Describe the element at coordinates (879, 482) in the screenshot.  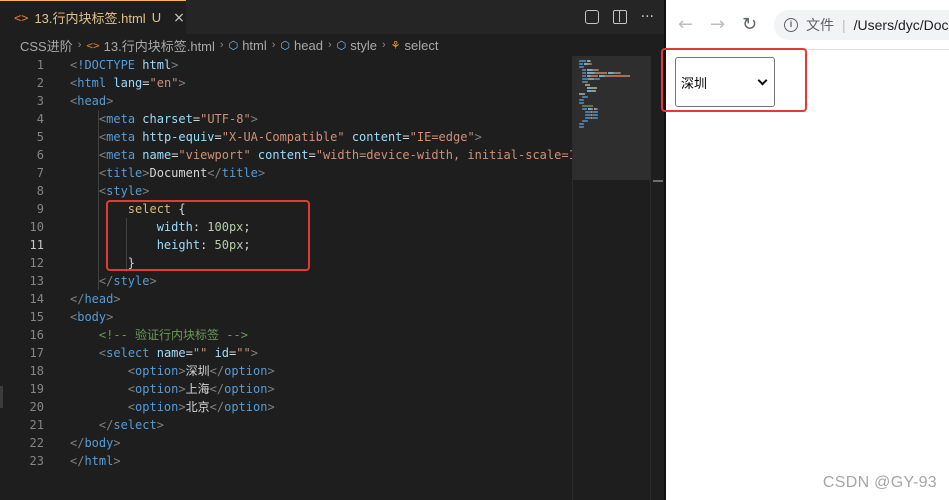
I see `watermark: CSDN @GY-93` at that location.